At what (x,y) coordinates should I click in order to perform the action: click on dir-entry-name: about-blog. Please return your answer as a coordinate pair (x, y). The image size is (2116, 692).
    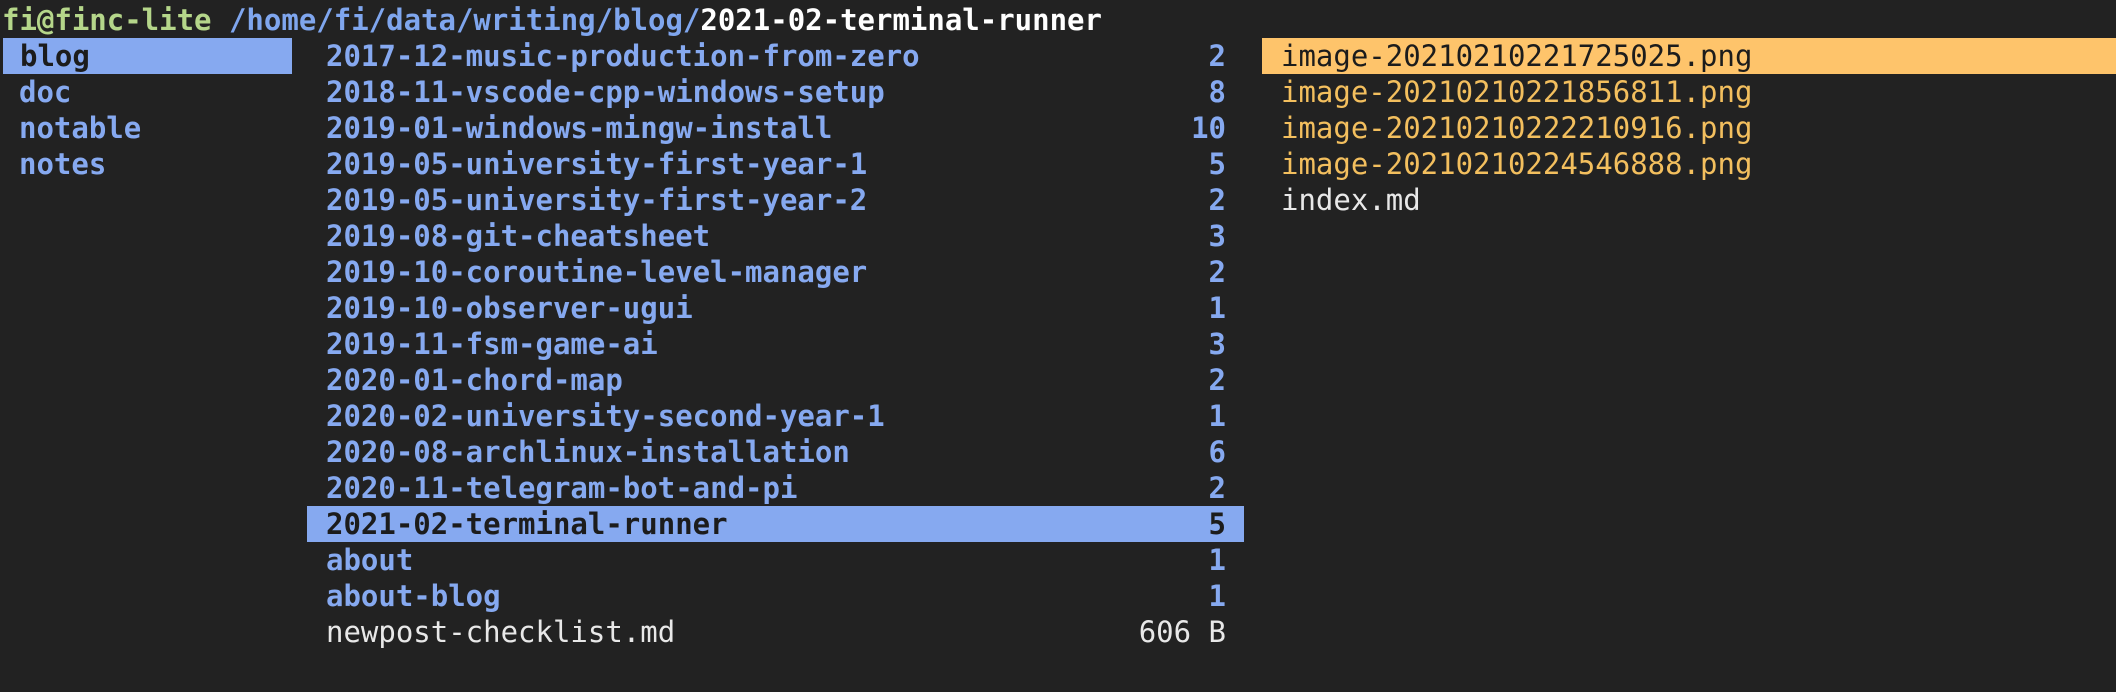
    Looking at the image, I should click on (413, 596).